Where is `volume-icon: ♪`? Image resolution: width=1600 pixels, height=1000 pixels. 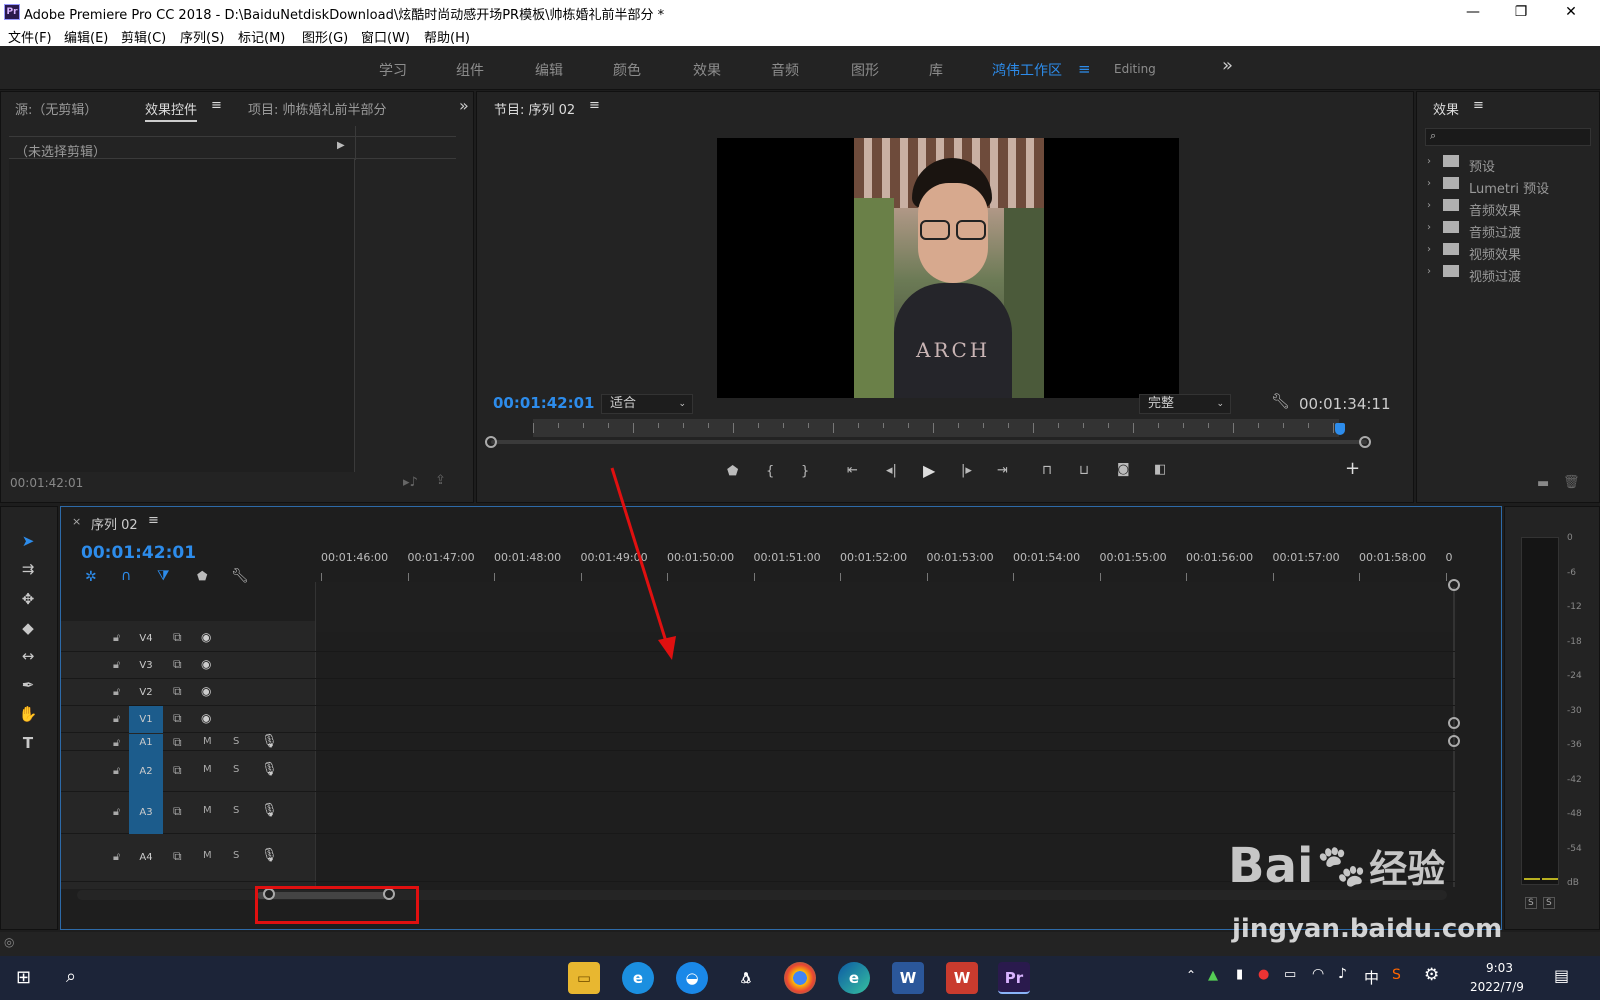
volume-icon: ♪ is located at coordinates (1342, 974).